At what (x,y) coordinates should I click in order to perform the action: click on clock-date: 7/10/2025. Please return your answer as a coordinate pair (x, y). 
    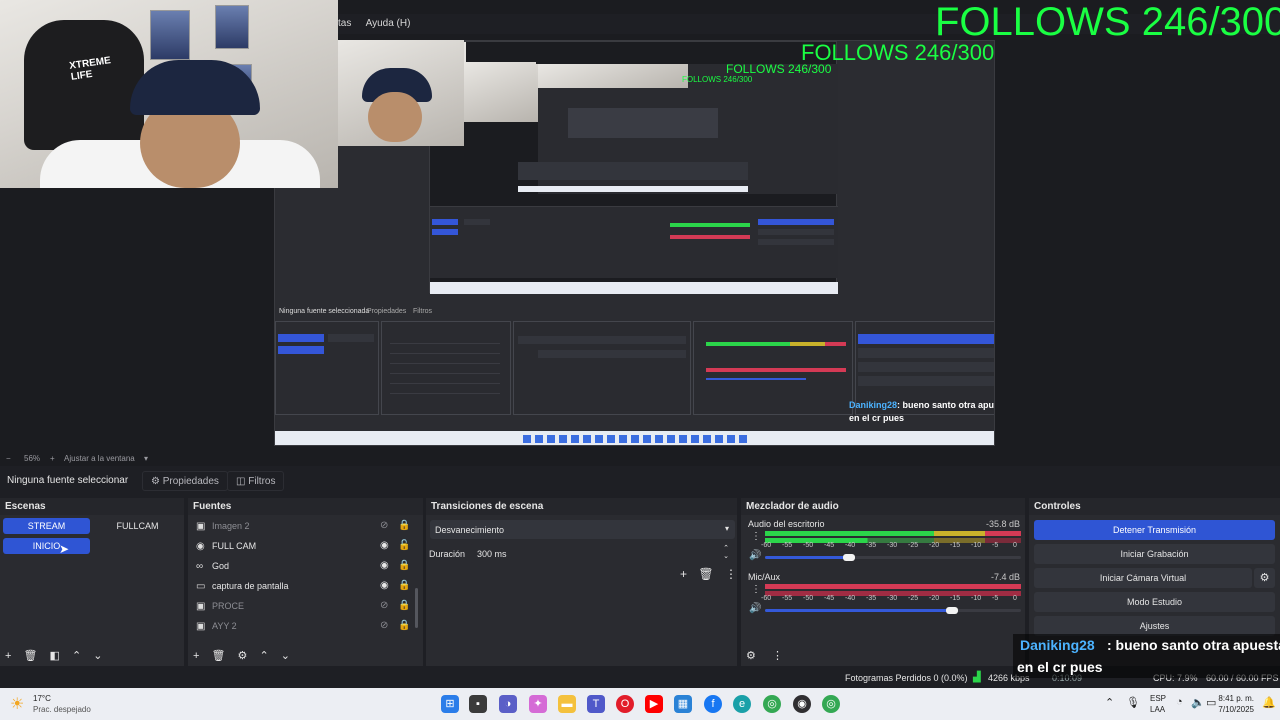
    Looking at the image, I should click on (1234, 709).